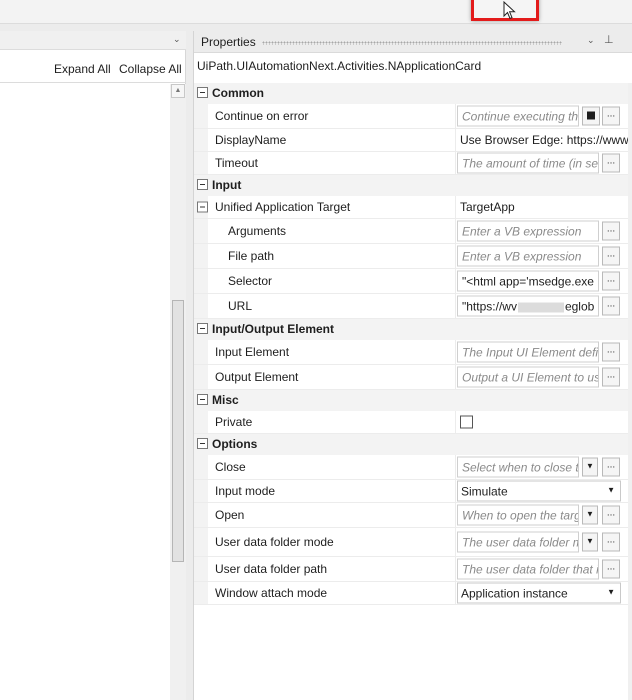 The width and height of the screenshot is (632, 700). I want to click on category-common: Common, so click(413, 93).